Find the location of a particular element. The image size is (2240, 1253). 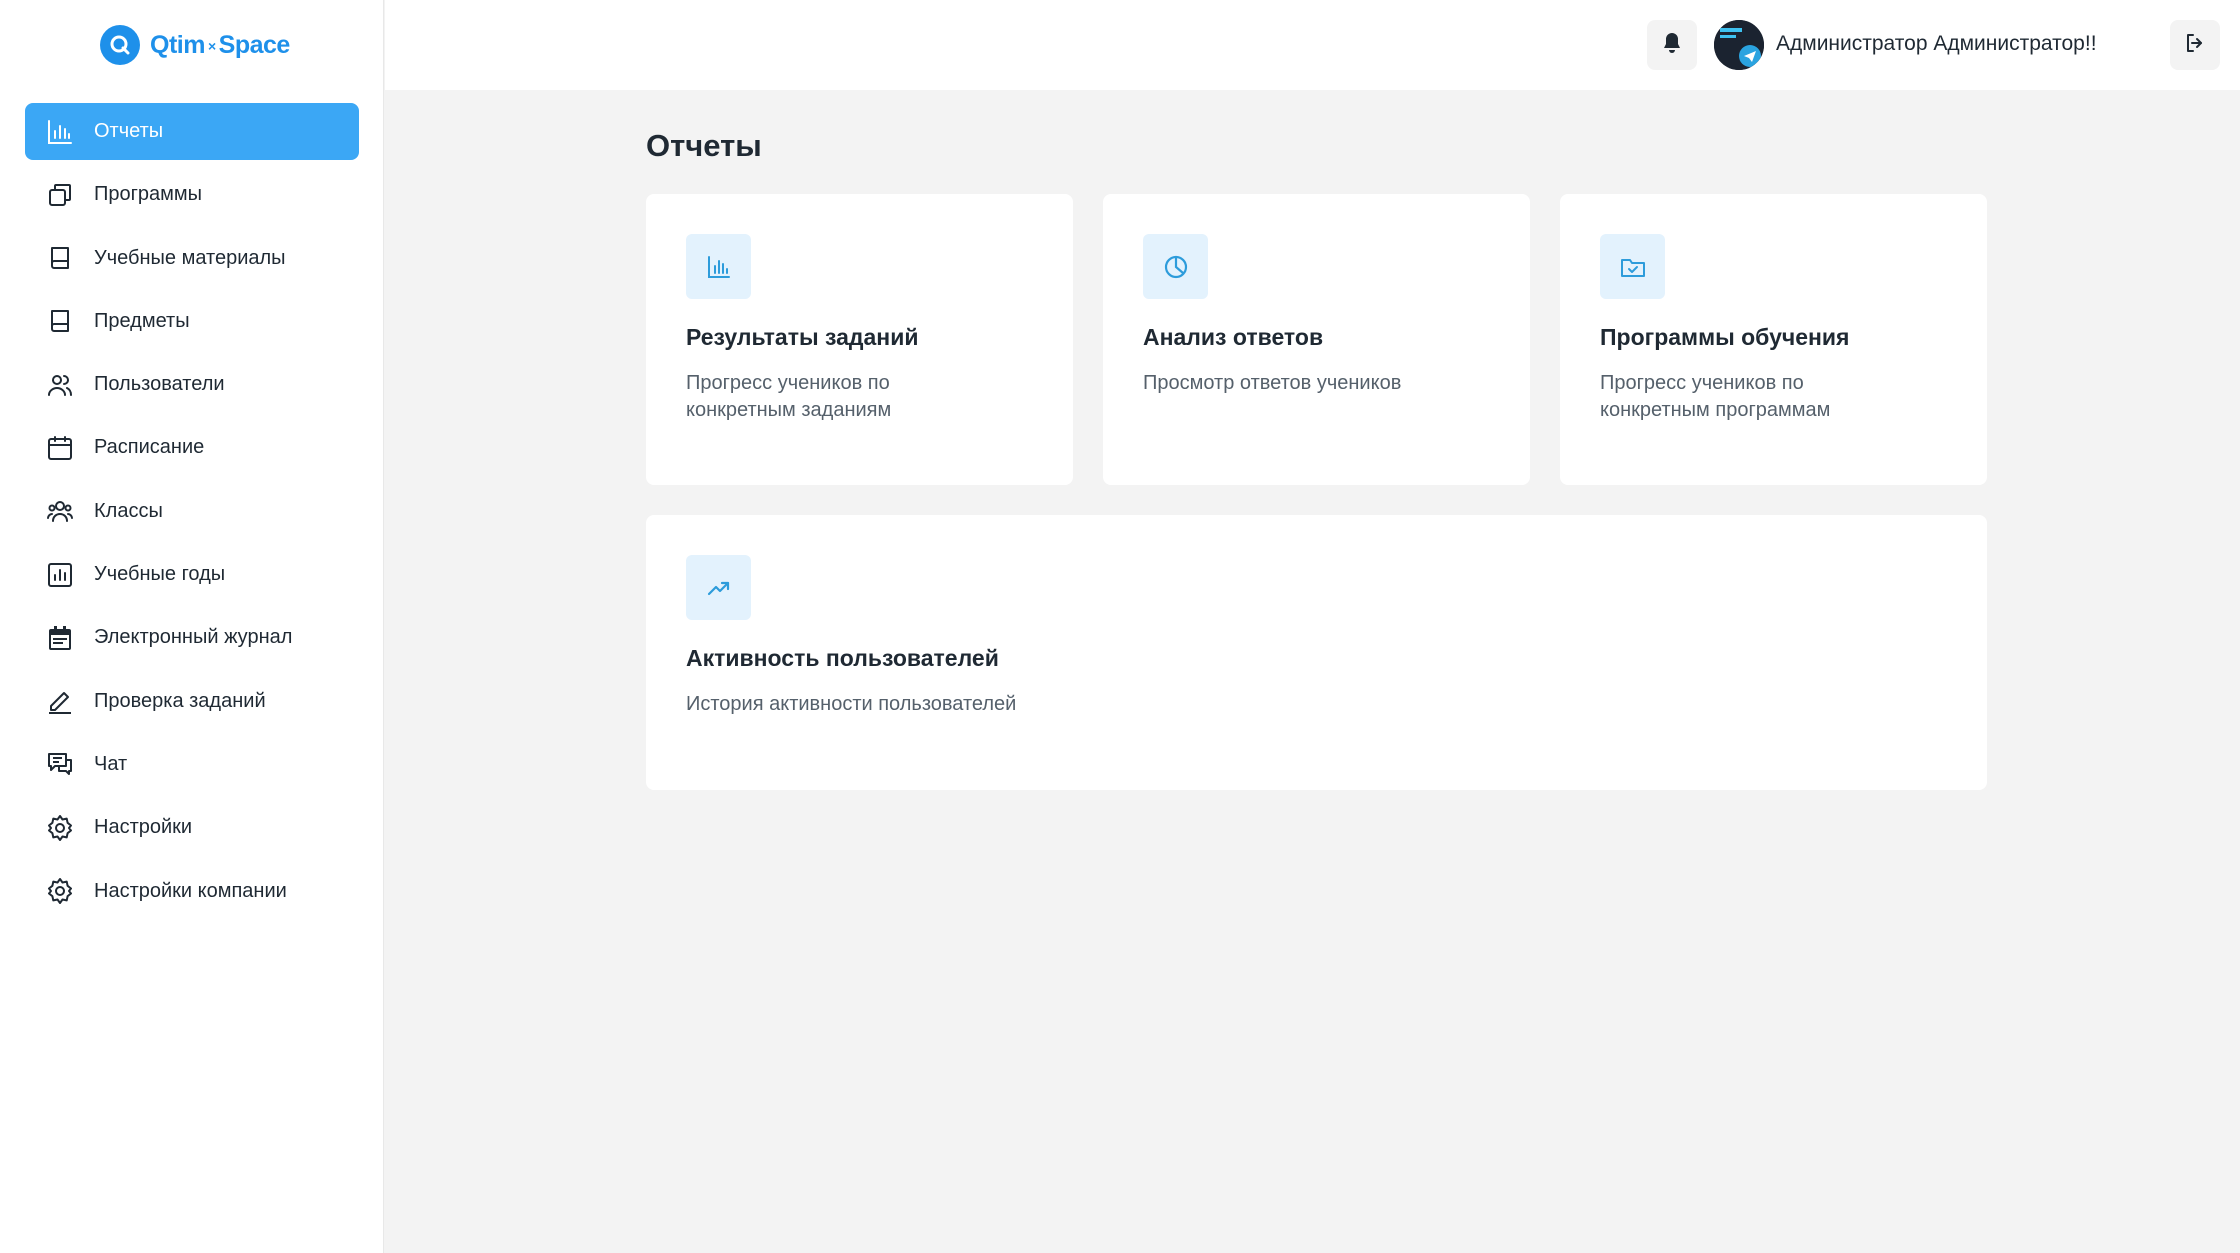

calendar-icon is located at coordinates (60, 448).